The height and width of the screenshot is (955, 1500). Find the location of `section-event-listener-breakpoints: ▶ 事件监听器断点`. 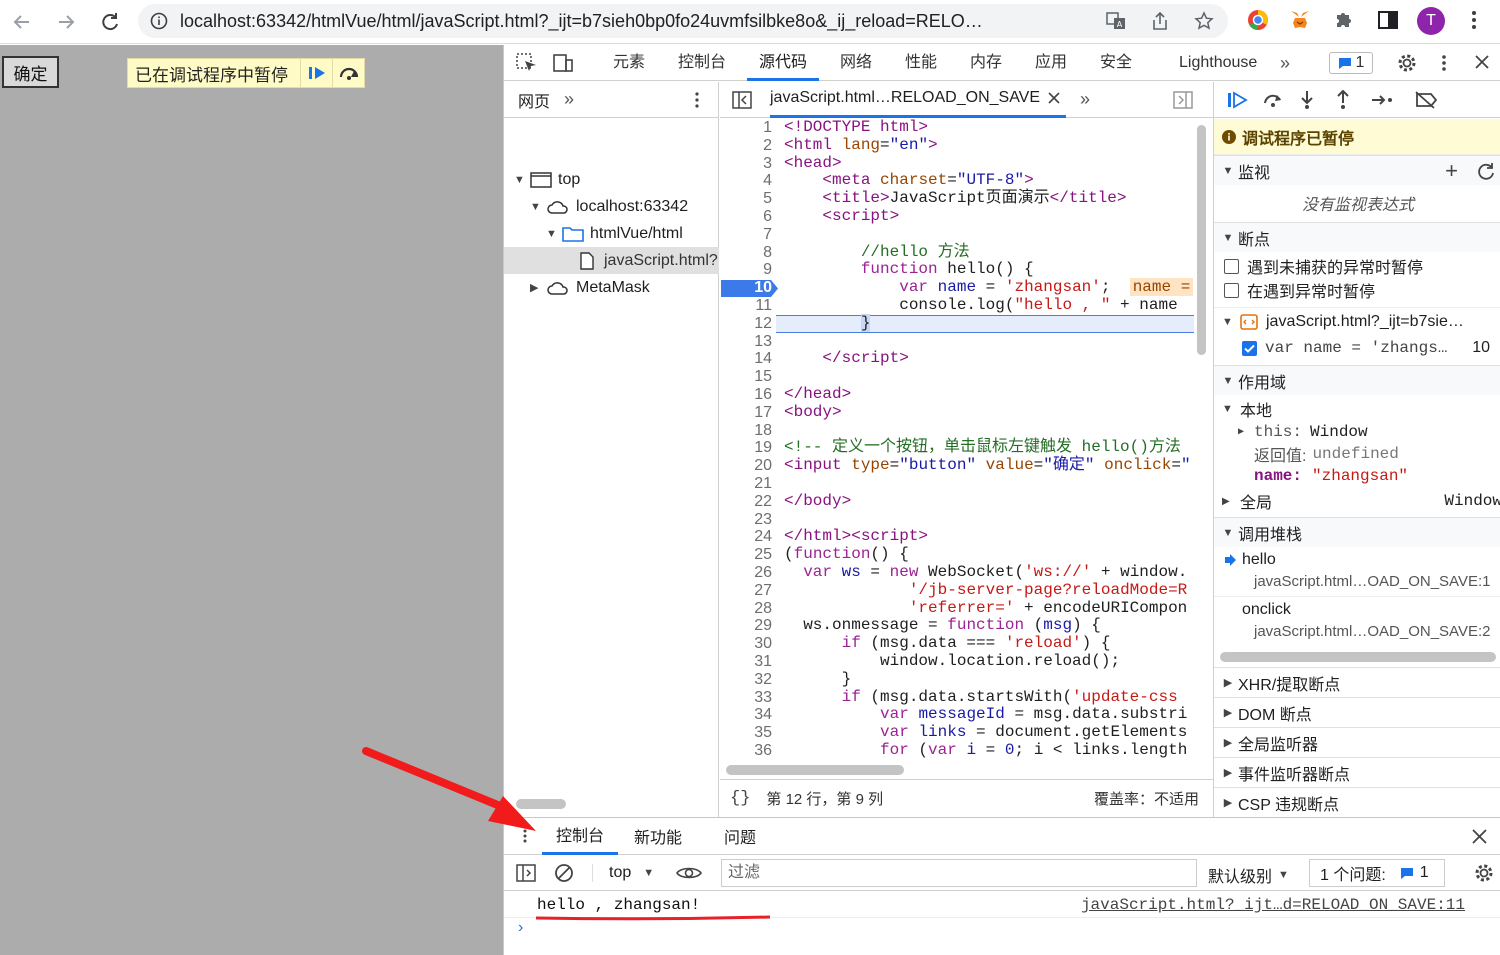

section-event-listener-breakpoints: ▶ 事件监听器断点 is located at coordinates (1357, 772).